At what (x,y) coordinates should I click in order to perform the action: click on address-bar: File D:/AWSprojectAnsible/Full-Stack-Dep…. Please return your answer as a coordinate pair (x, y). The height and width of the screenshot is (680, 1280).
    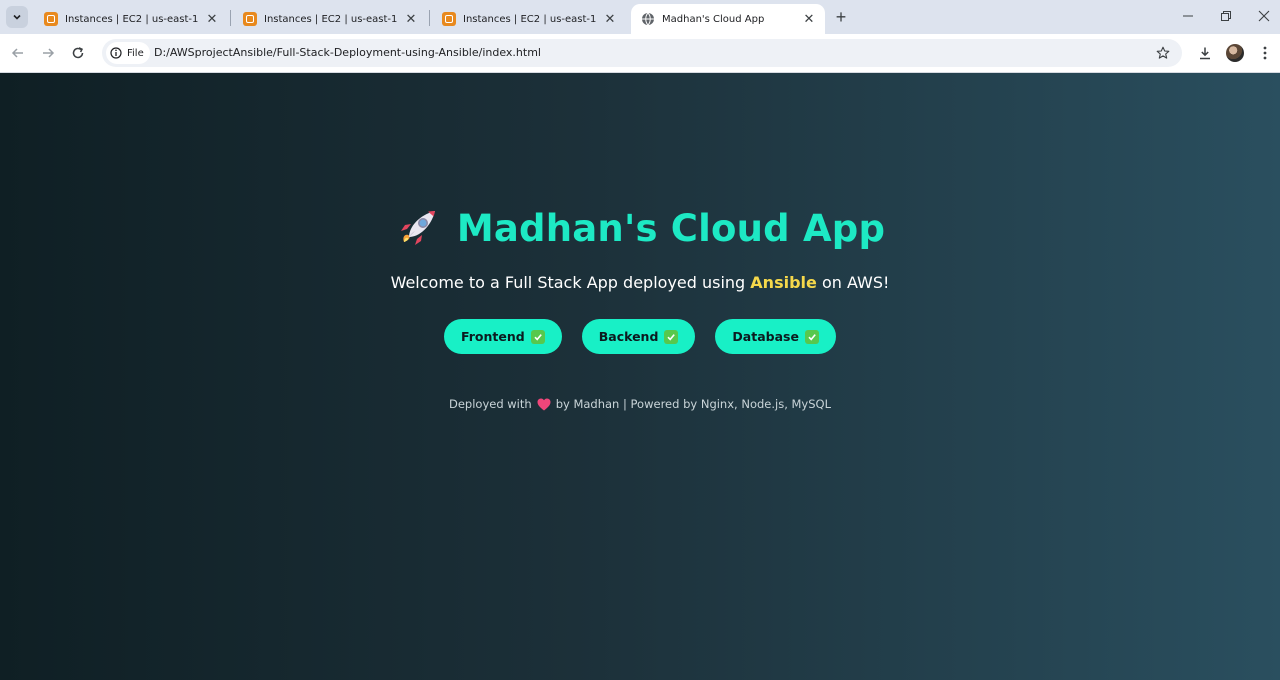
    Looking at the image, I should click on (642, 53).